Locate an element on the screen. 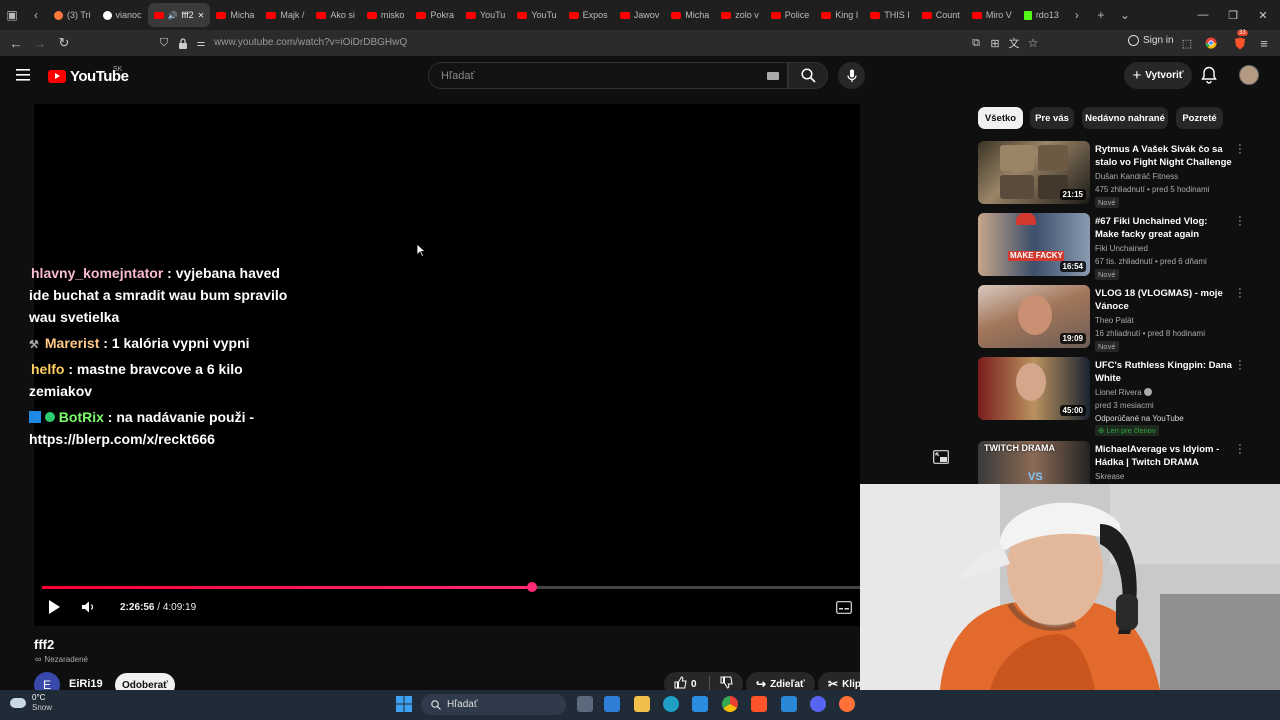 This screenshot has width=1280, height=720. notepad-icon is located at coordinates (789, 704).